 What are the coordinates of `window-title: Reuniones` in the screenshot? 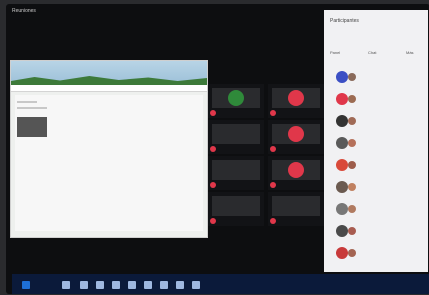 It's located at (24, 11).